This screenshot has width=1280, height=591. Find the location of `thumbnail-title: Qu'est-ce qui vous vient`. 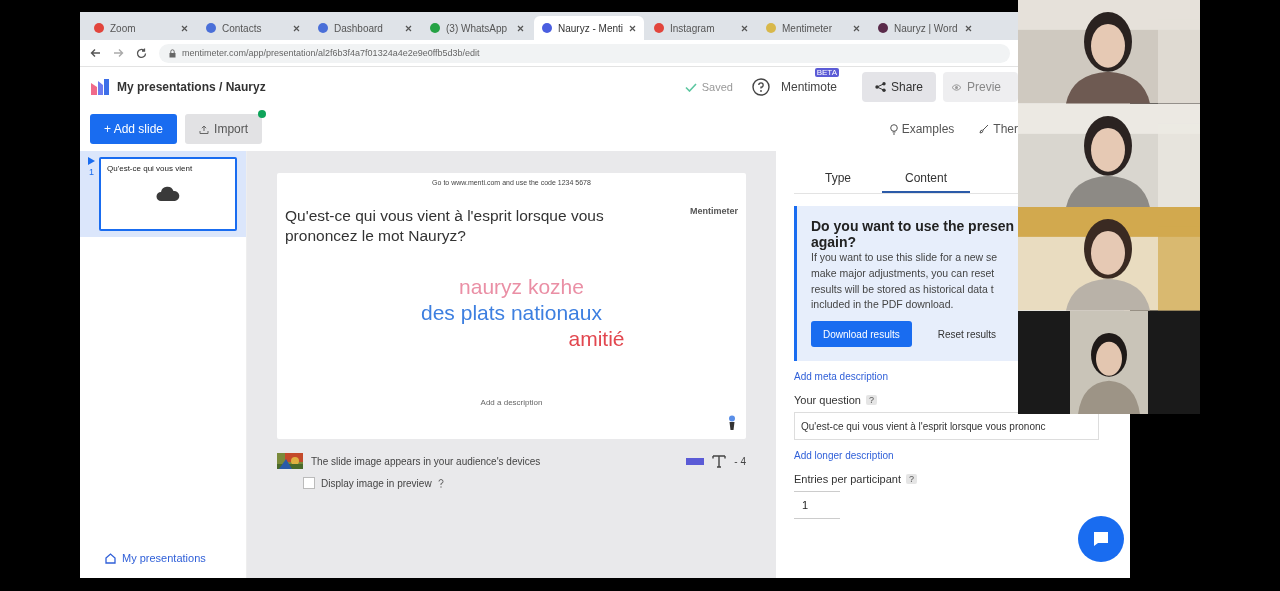

thumbnail-title: Qu'est-ce qui vous vient is located at coordinates (150, 168).